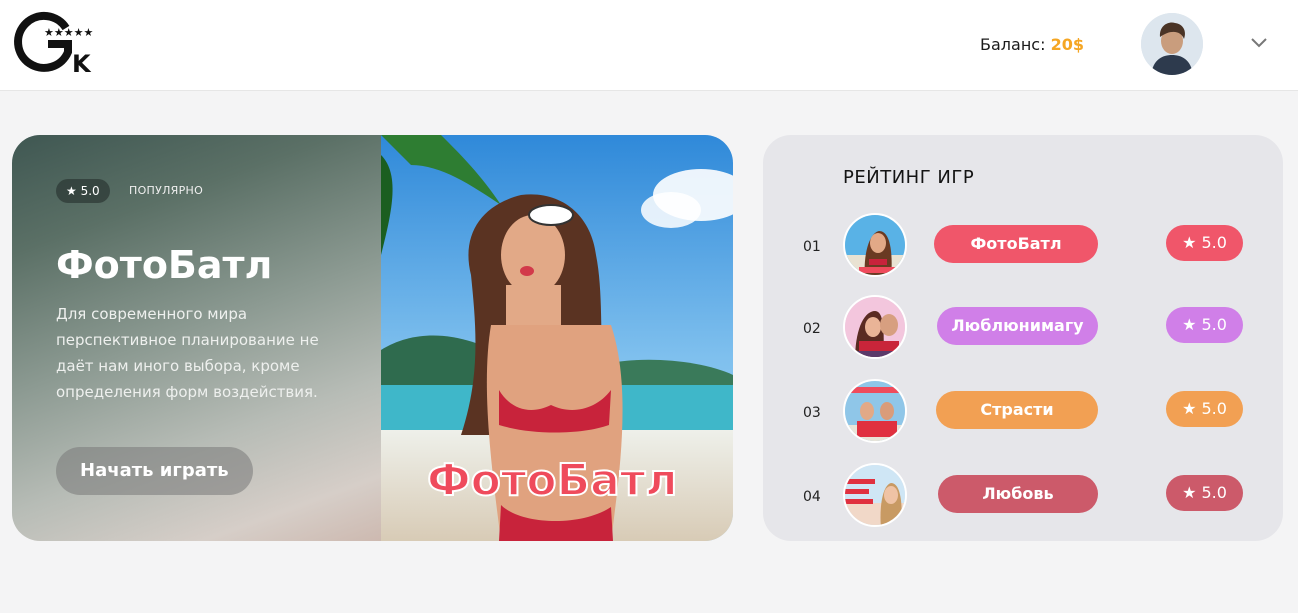 Image resolution: width=1298 pixels, height=613 pixels. Describe the element at coordinates (83, 191) in the screenshot. I see `rating-badge: ★ 5.0` at that location.